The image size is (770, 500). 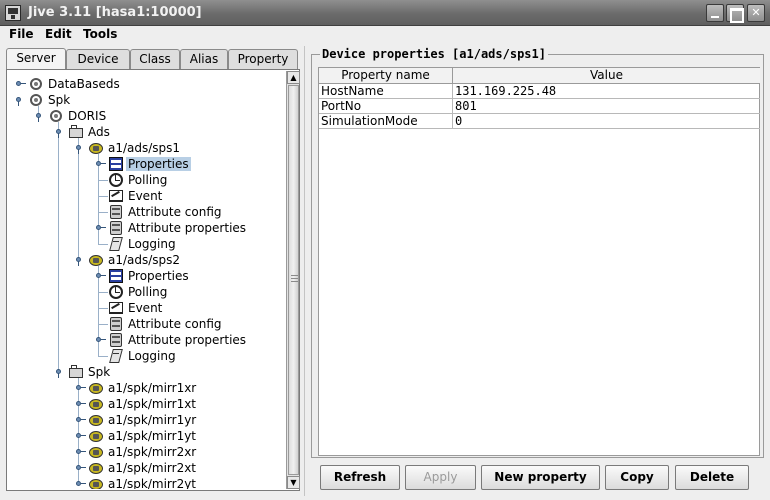 I want to click on tree-node-label: Ads, so click(x=99, y=132).